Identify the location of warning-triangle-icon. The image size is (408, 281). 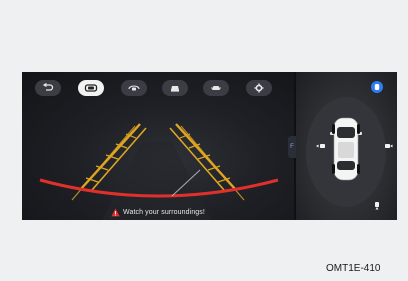
(115, 211).